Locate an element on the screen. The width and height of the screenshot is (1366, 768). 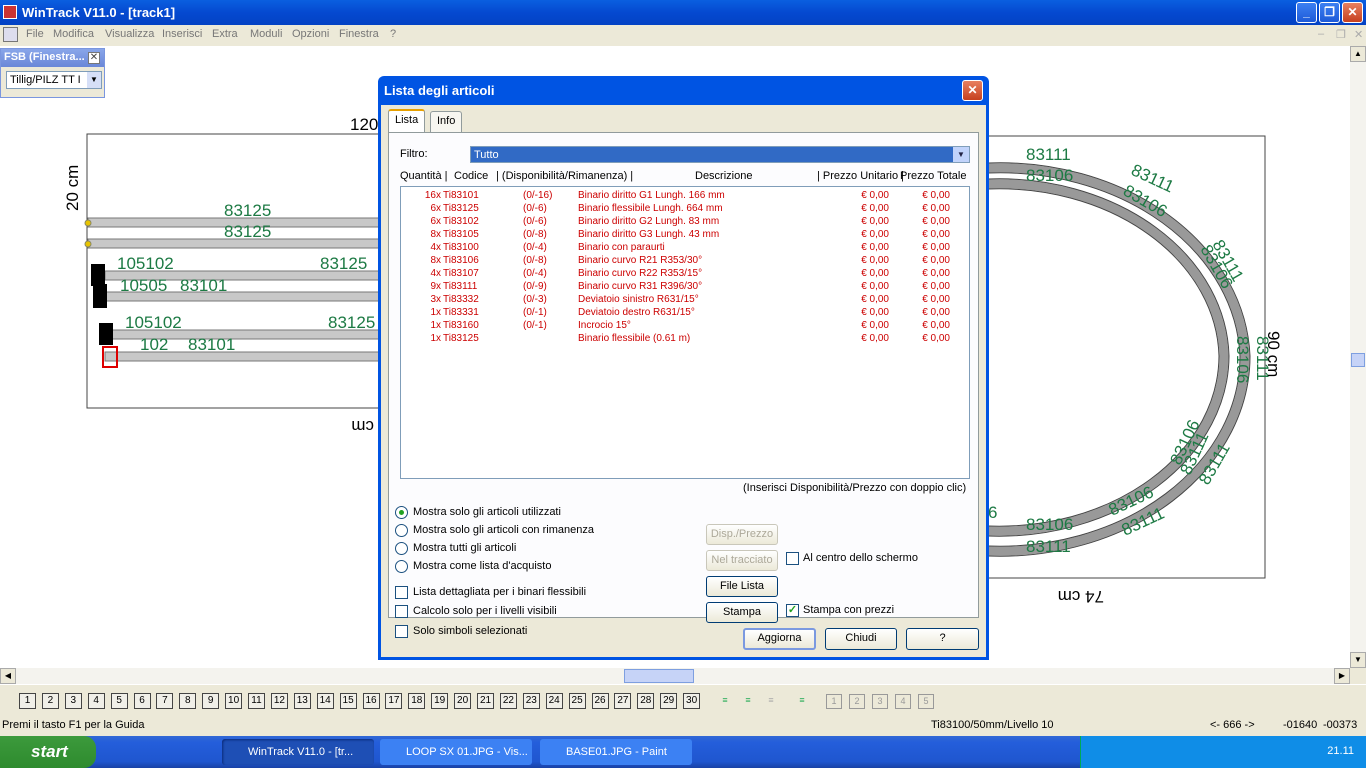
level-button-7: 7 is located at coordinates (165, 701).